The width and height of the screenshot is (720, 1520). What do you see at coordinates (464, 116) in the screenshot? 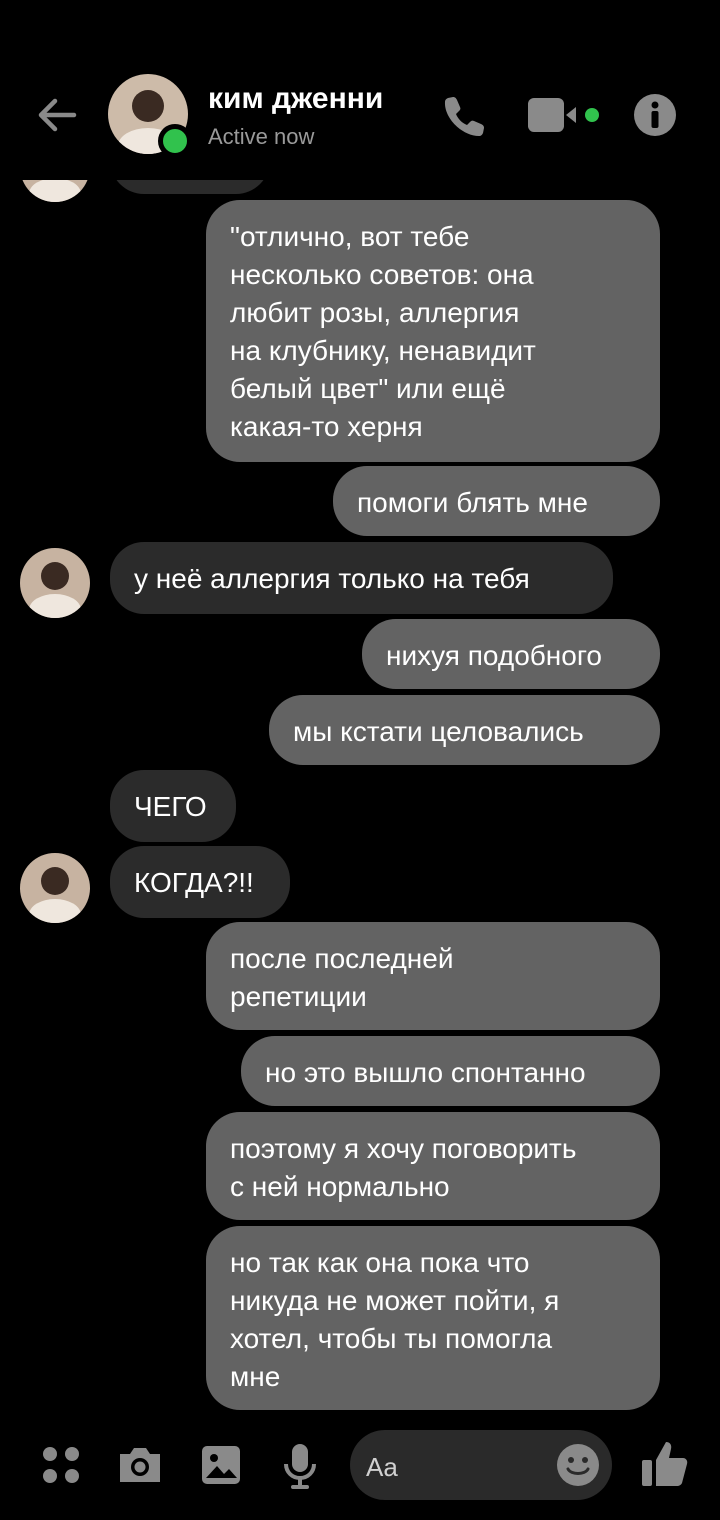
I see `phone-icon` at bounding box center [464, 116].